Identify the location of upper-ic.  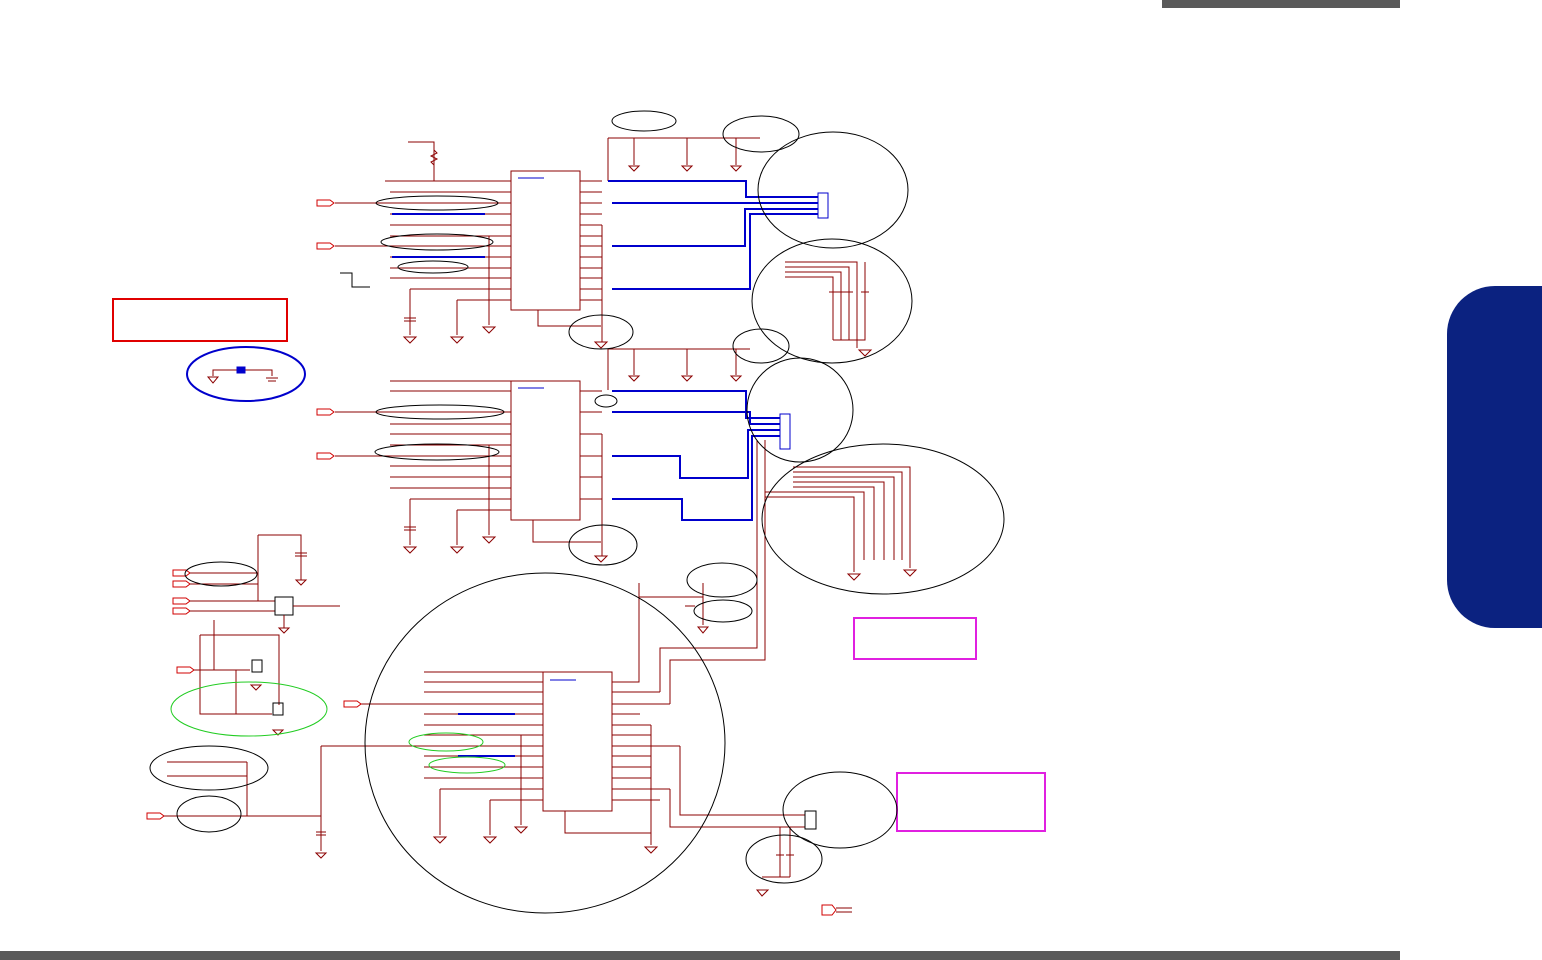
(545, 240).